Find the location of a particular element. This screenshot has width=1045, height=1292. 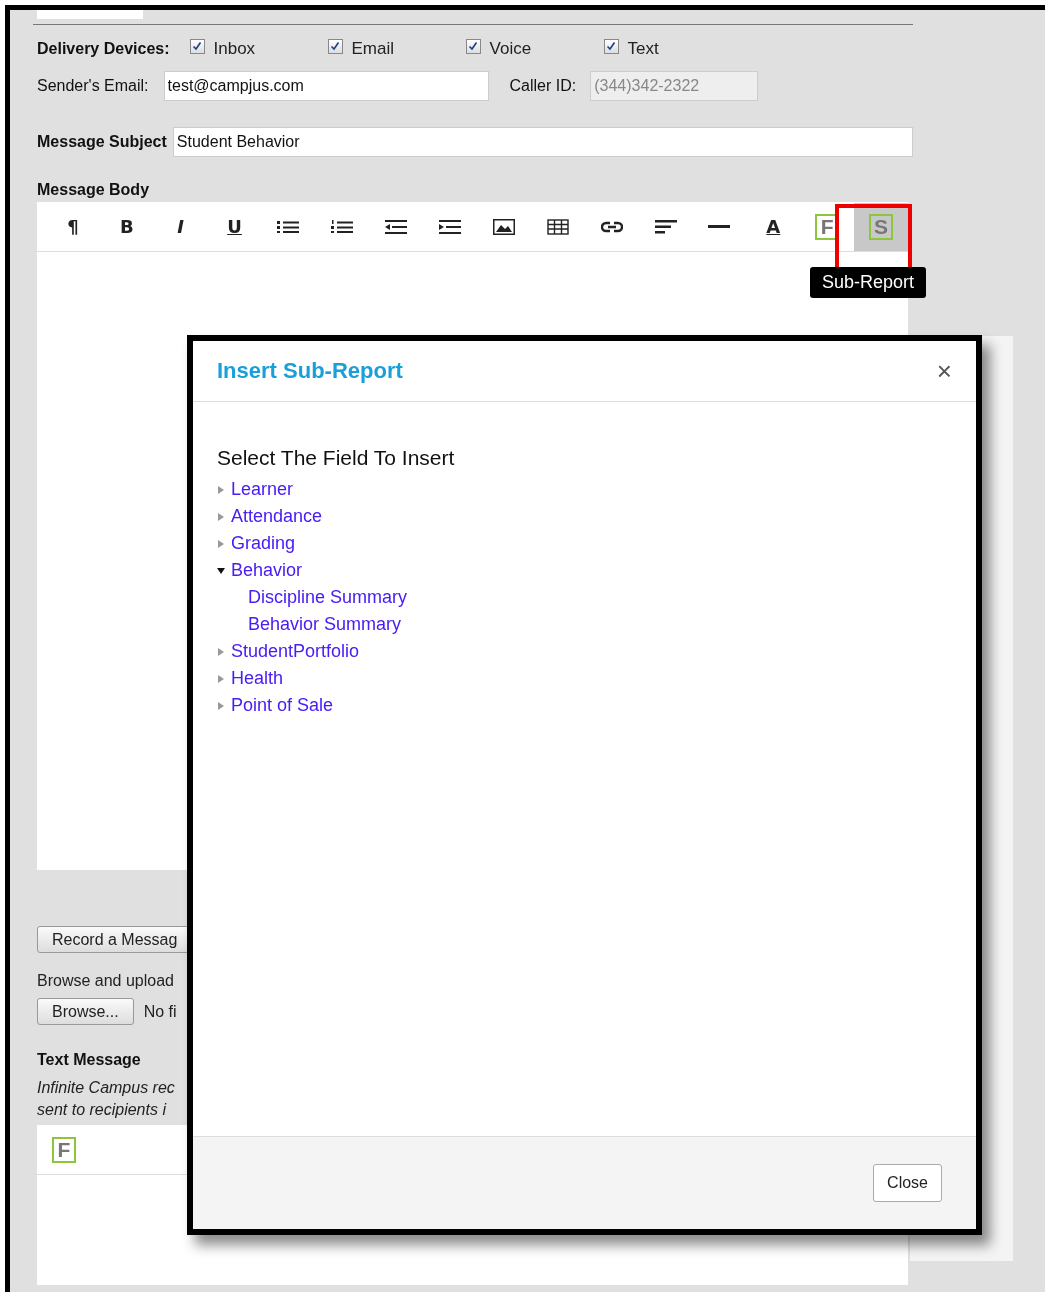

section-title: Text Message is located at coordinates (89, 1060).